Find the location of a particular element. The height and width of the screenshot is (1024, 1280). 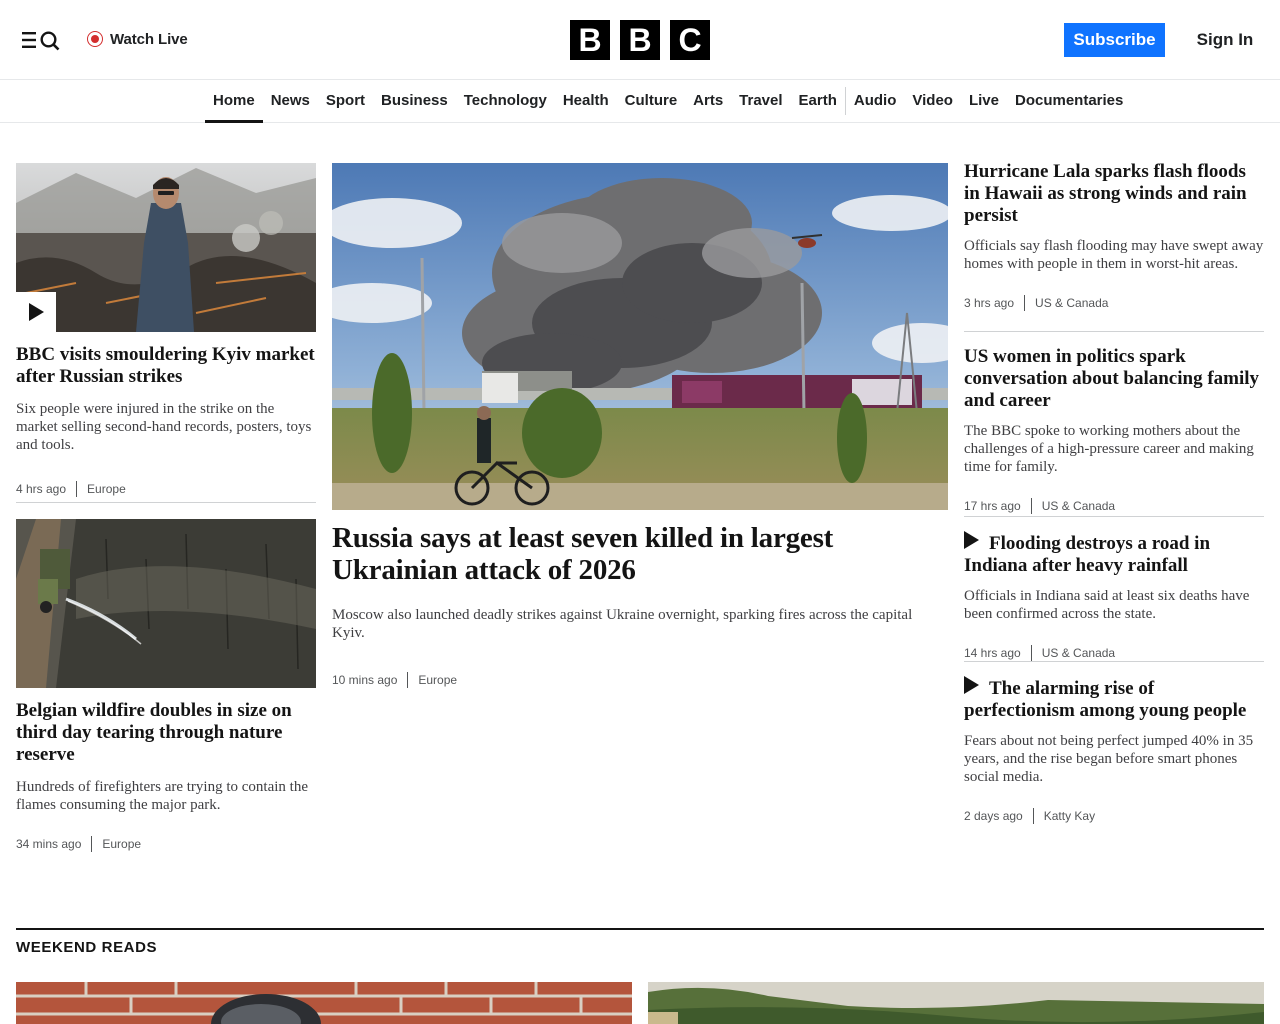

coastal-hills-image is located at coordinates (956, 1003).